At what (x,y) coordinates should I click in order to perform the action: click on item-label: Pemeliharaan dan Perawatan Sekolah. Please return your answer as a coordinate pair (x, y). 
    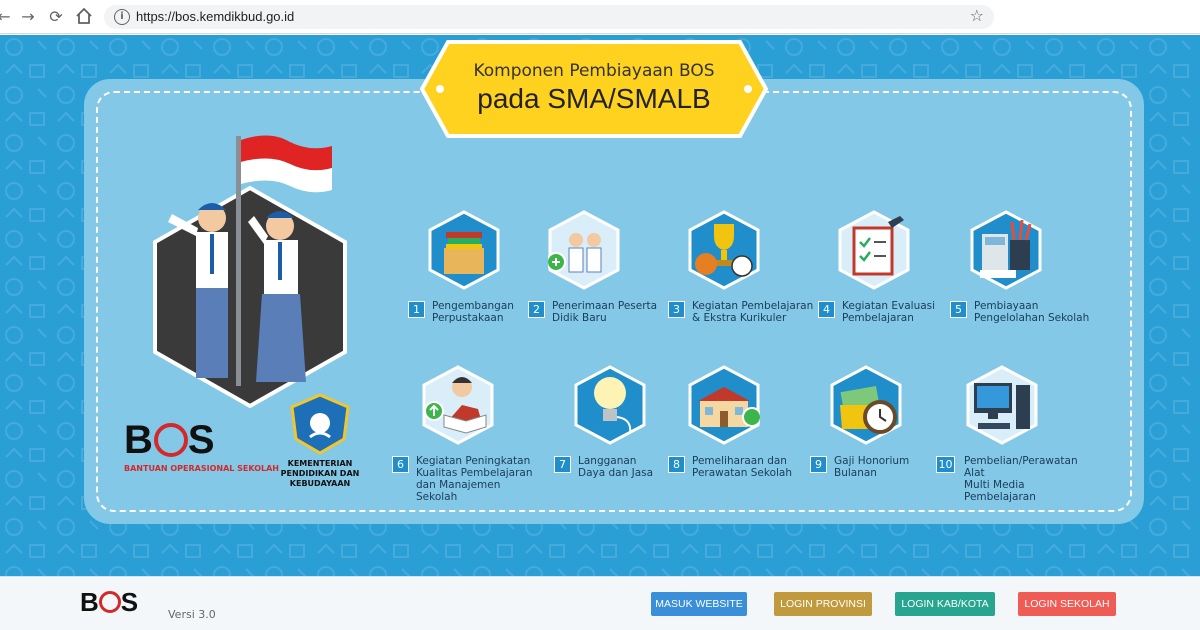
    Looking at the image, I should click on (742, 467).